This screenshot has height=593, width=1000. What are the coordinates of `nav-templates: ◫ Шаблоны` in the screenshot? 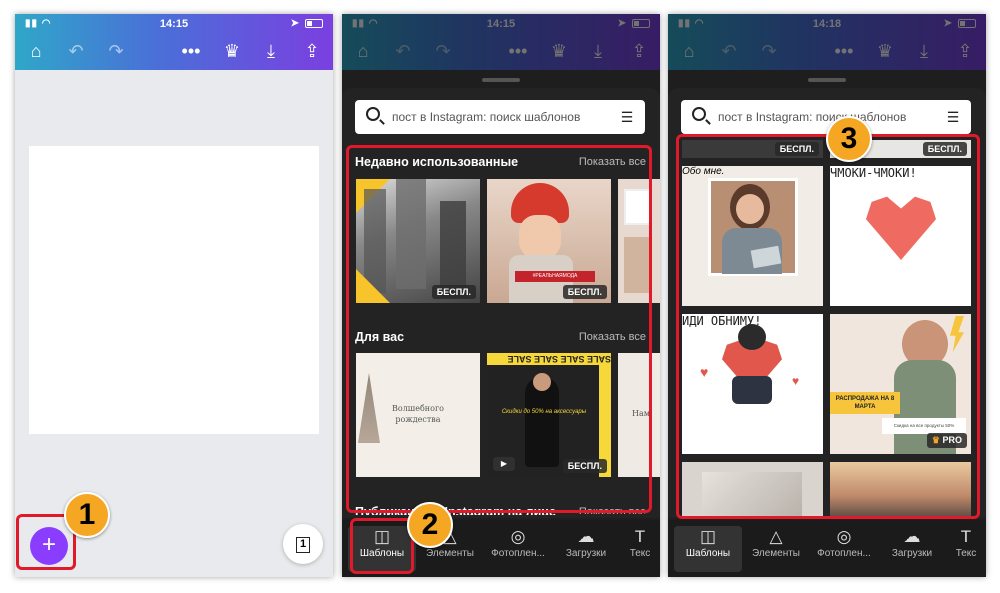 It's located at (708, 549).